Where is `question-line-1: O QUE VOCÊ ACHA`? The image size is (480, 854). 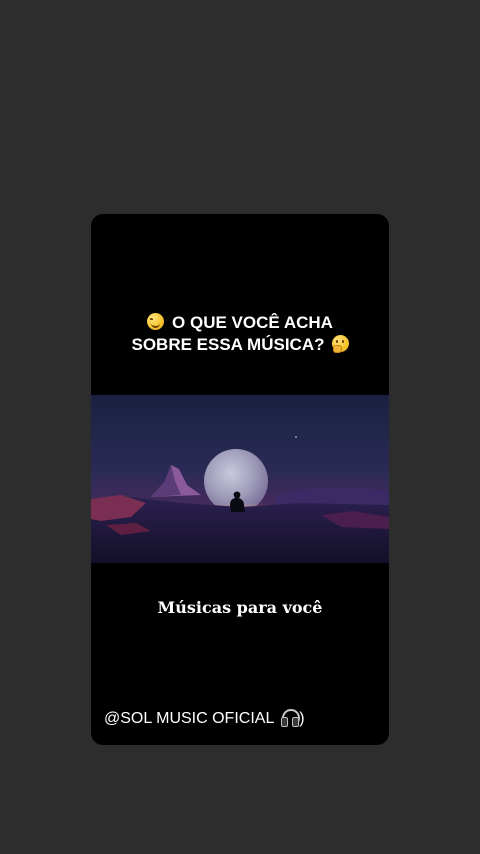 question-line-1: O QUE VOCÊ ACHA is located at coordinates (240, 323).